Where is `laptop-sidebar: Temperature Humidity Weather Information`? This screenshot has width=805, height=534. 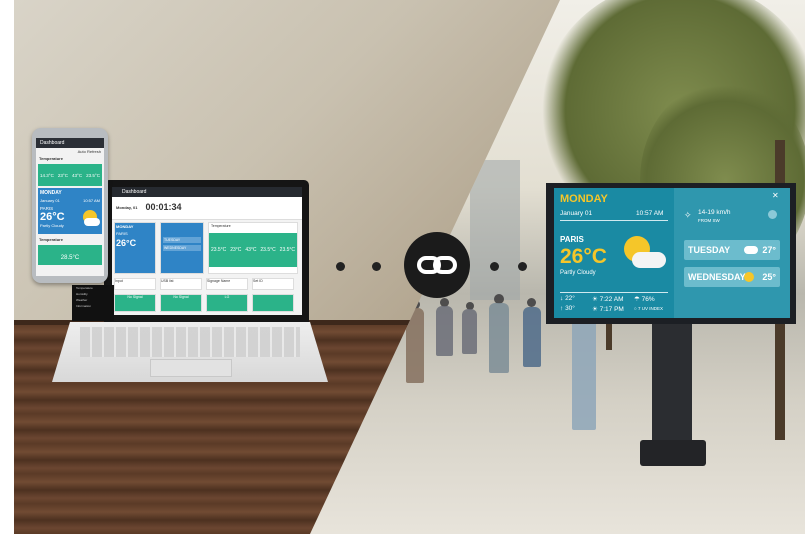
laptop-sidebar: Temperature Humidity Weather Information is located at coordinates (93, 303).